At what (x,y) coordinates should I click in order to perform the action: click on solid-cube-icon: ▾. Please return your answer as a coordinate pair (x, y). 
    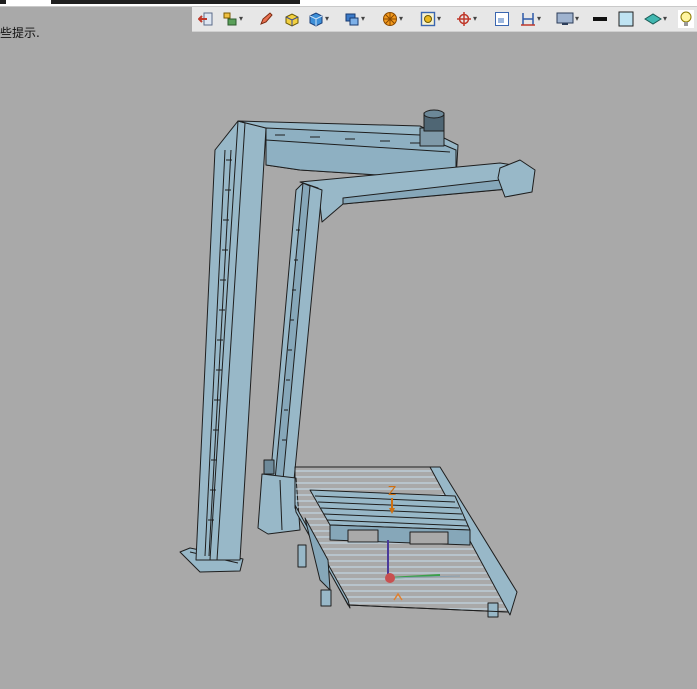
    Looking at the image, I should click on (318, 19).